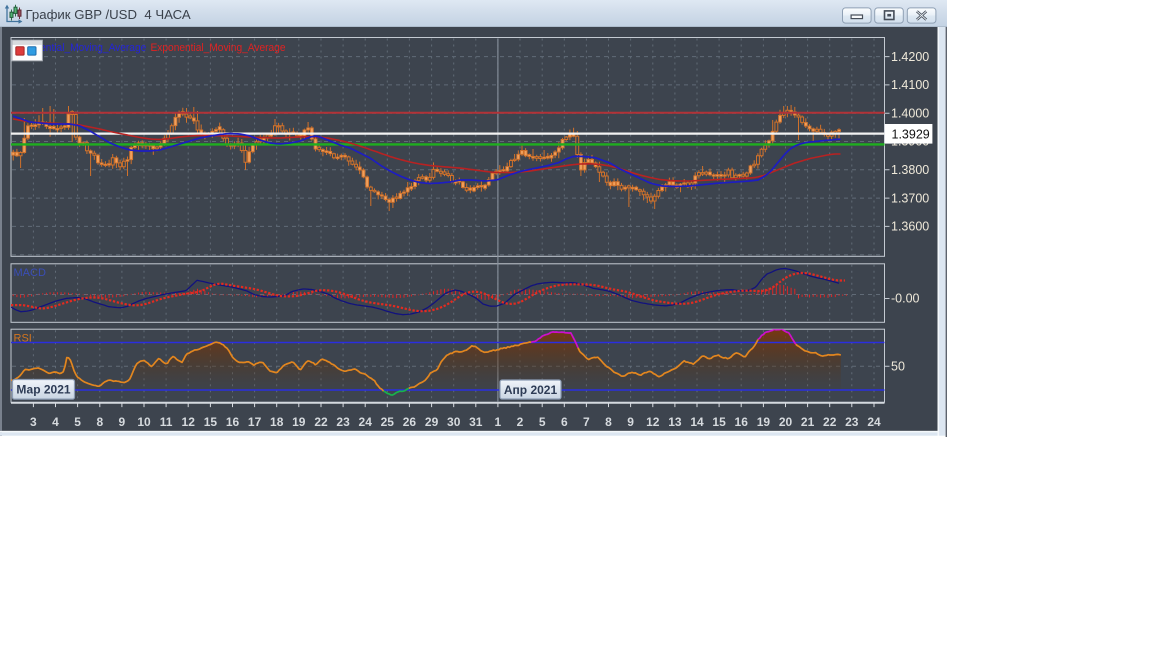 The height and width of the screenshot is (648, 1152). Describe the element at coordinates (166, 422) in the screenshot. I see `svg-text: 11` at that location.